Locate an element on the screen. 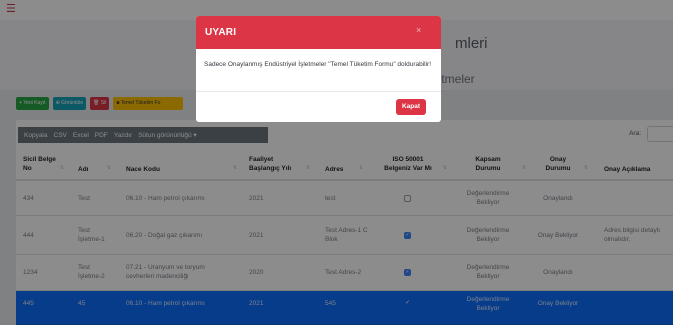 This screenshot has width=673, height=325. close-button: Kapat is located at coordinates (411, 107).